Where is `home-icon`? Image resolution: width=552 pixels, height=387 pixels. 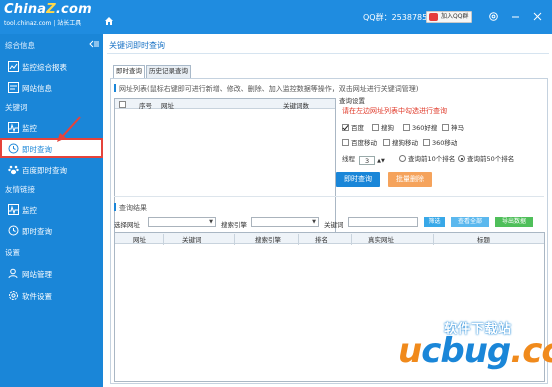 home-icon is located at coordinates (109, 21).